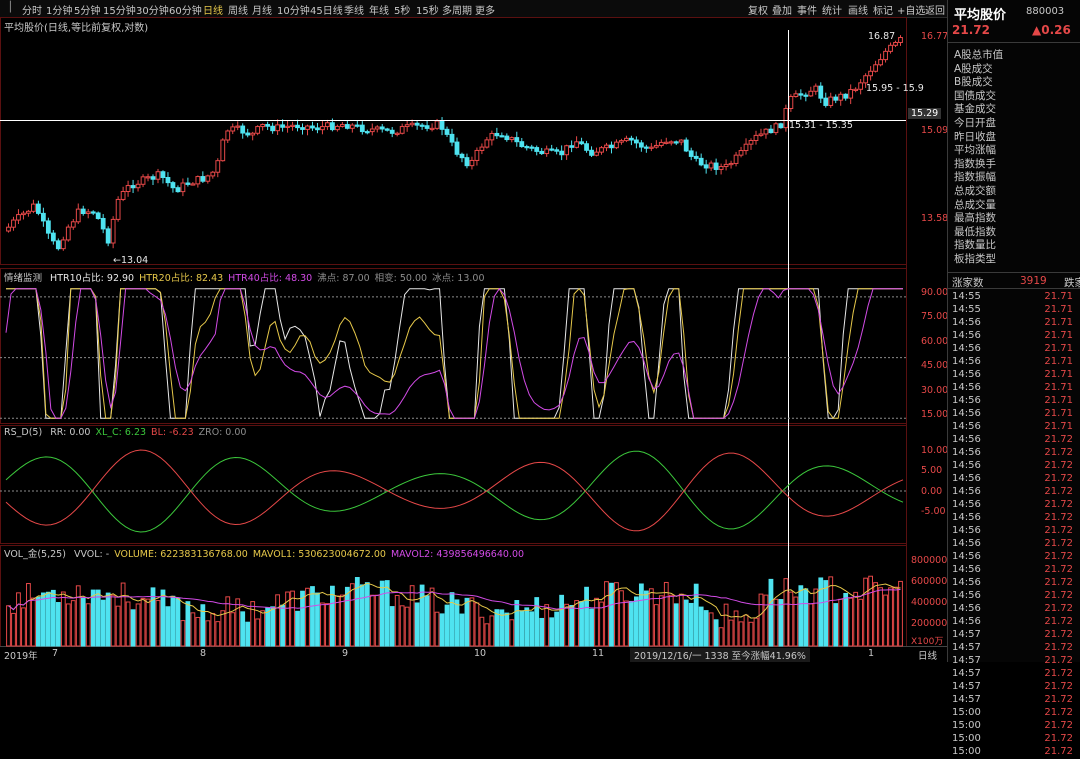  I want to click on rsd-axis-label: 0.00, so click(932, 491).